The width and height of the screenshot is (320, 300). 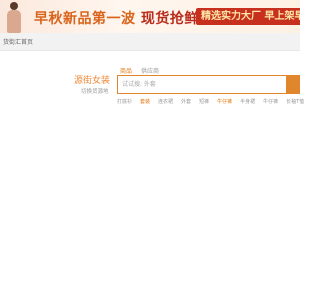 I want to click on site-logo: 源街女装, so click(x=92, y=79).